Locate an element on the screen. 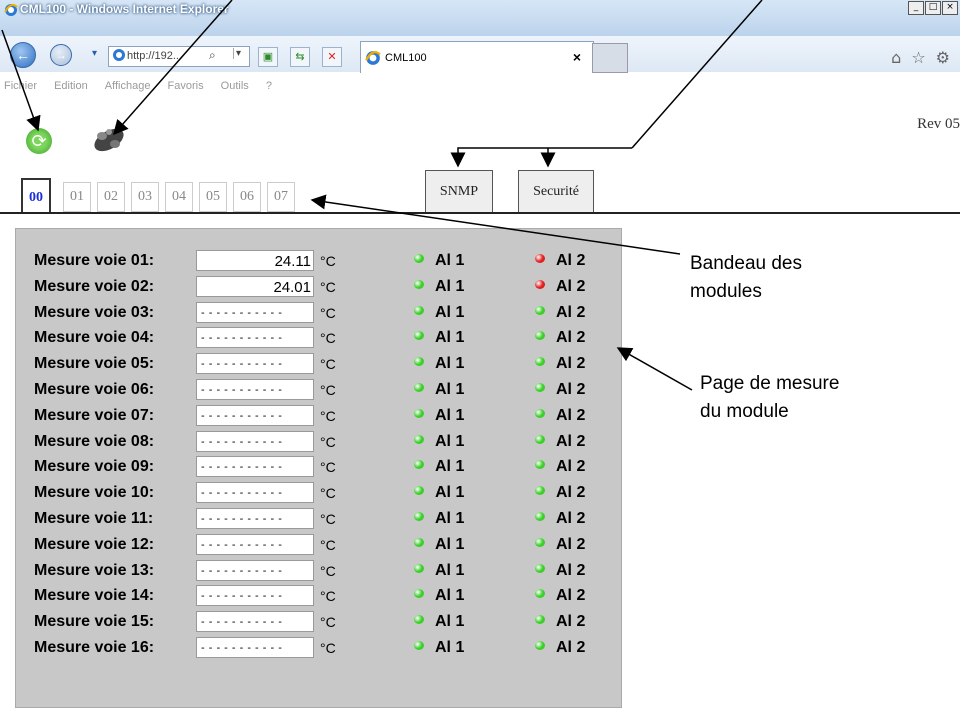 Image resolution: width=960 pixels, height=716 pixels. arrow-to-tools is located at coordinates (173, 68).